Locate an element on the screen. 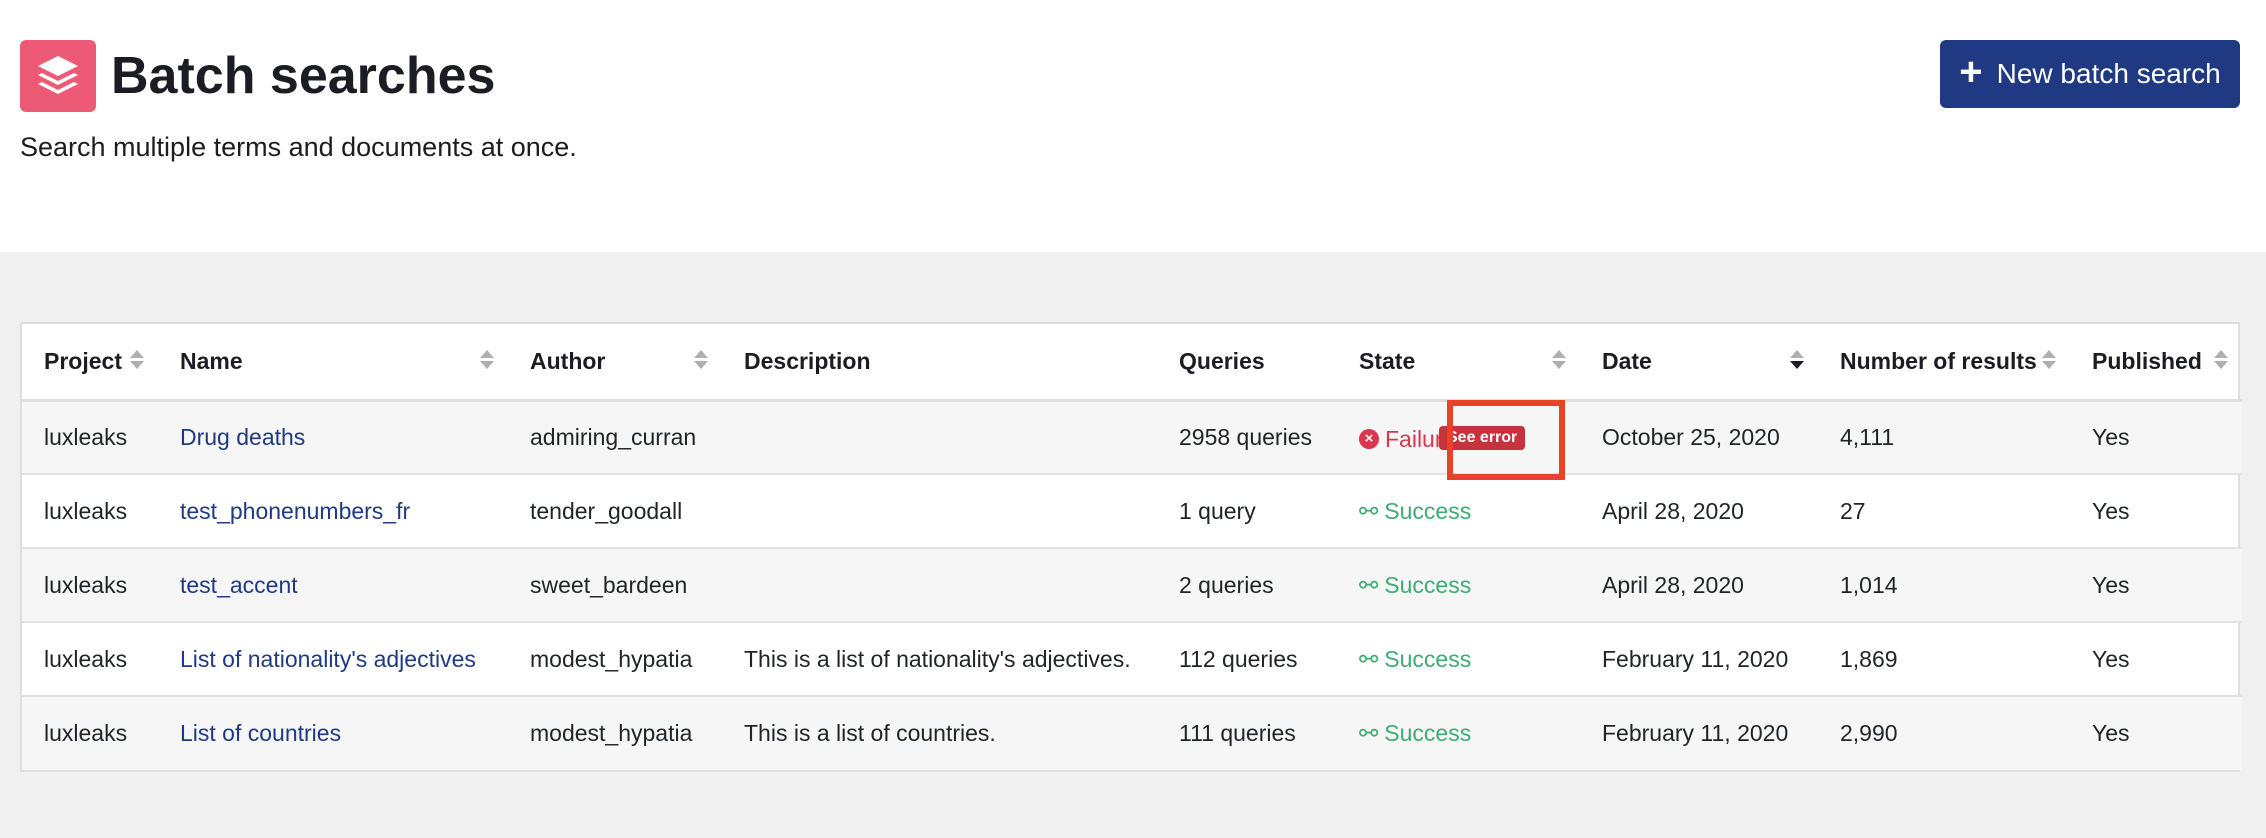  column-header-author: Author is located at coordinates (615, 363).